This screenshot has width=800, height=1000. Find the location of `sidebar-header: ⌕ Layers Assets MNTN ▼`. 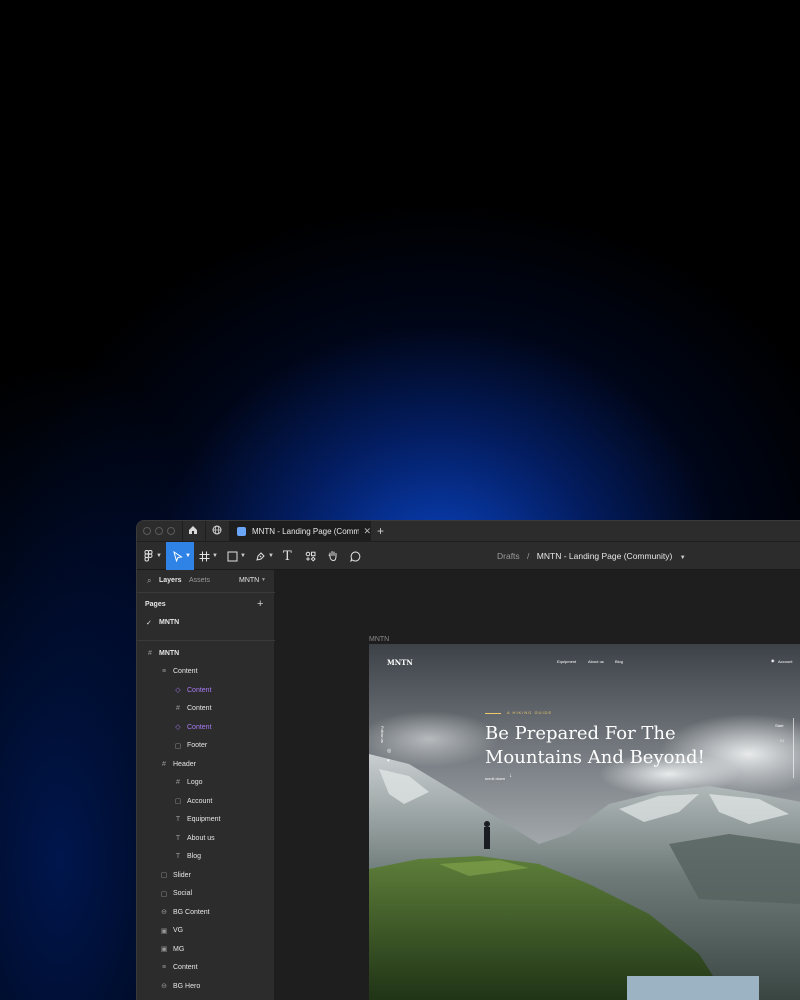

sidebar-header: ⌕ Layers Assets MNTN ▼ is located at coordinates (206, 581).